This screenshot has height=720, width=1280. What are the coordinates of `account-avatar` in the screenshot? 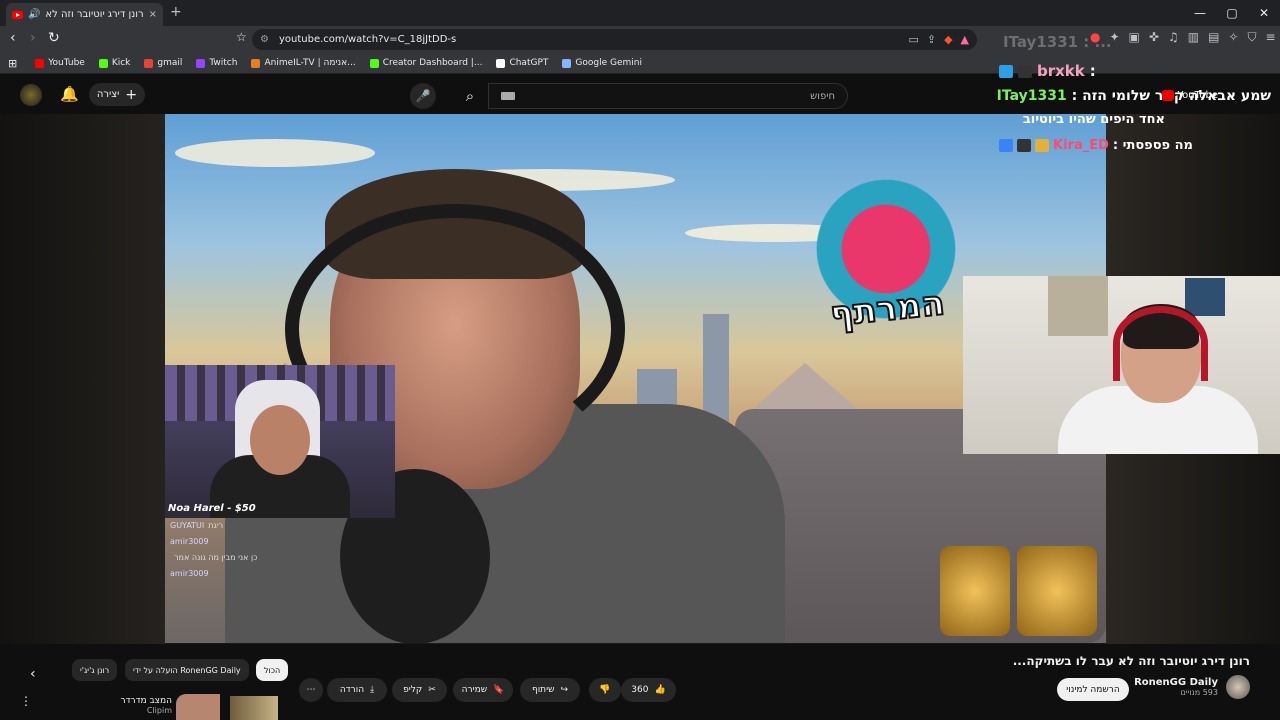 It's located at (31, 95).